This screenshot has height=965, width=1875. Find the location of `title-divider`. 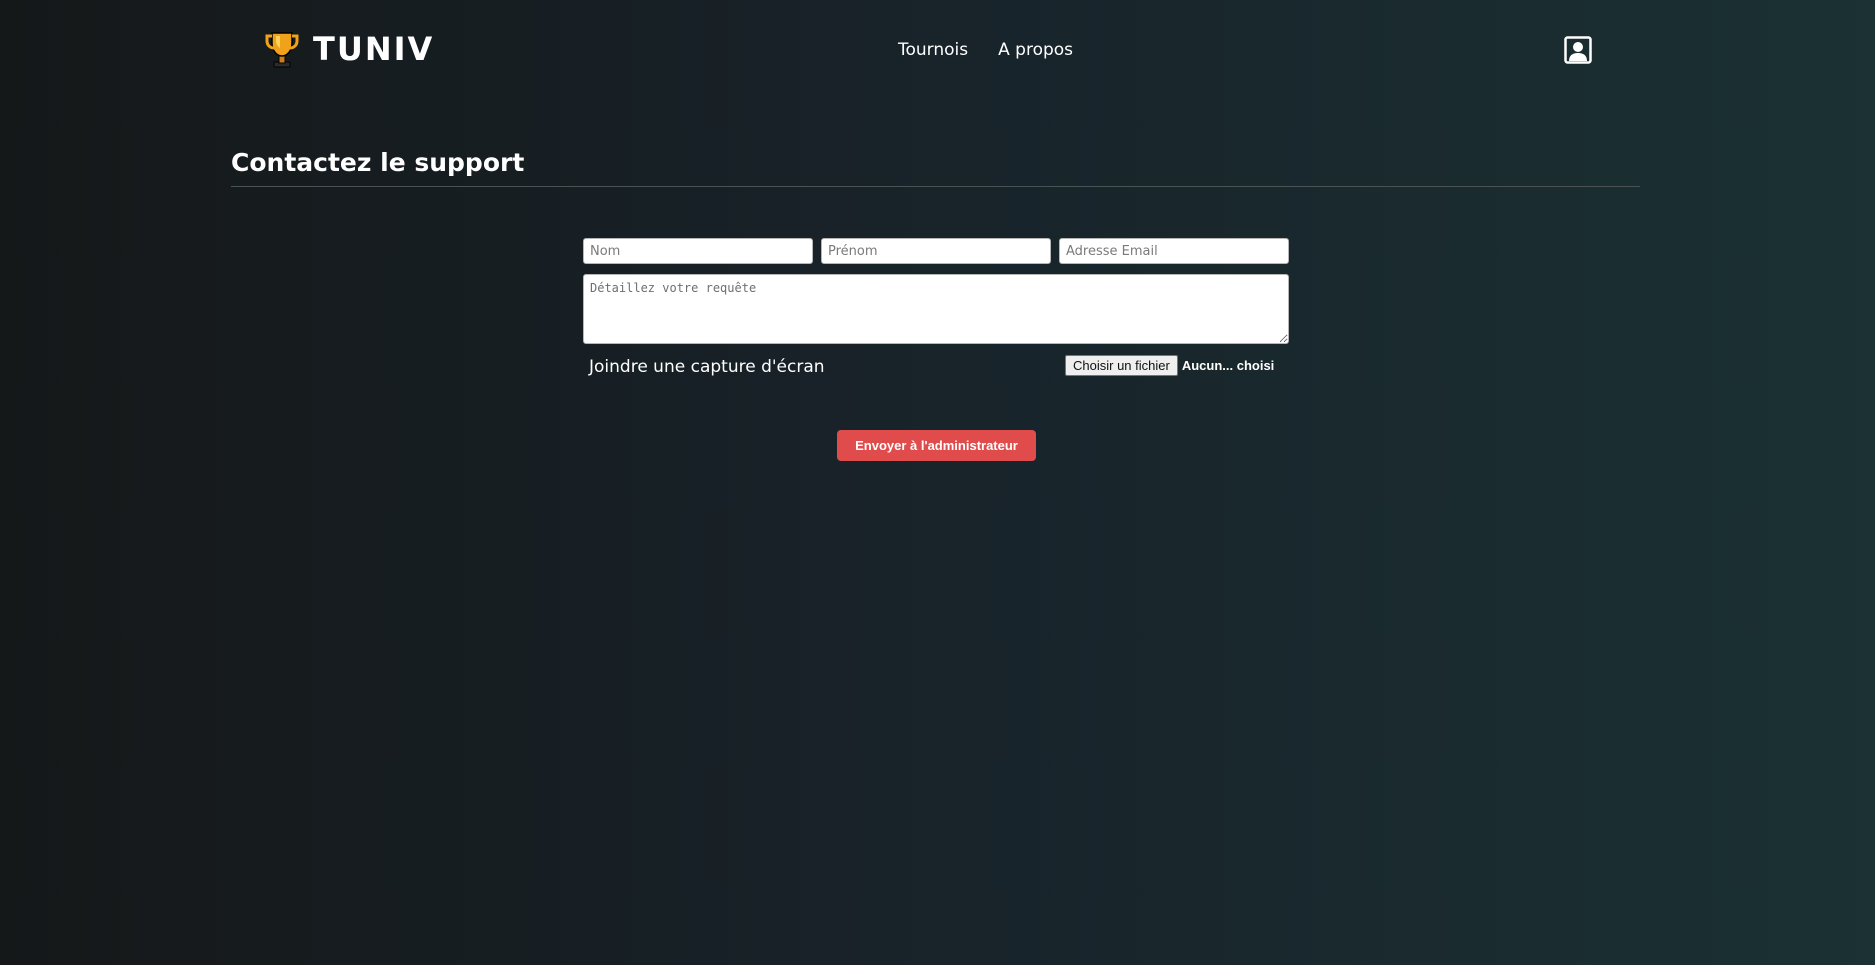

title-divider is located at coordinates (935, 186).